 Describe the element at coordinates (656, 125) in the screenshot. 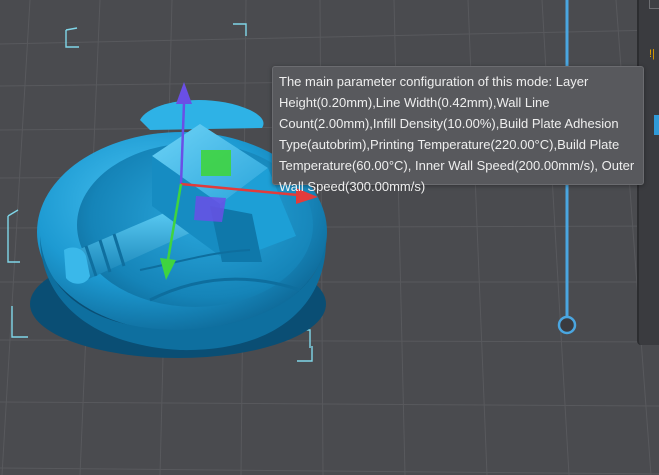

I see `panel-tab-indicator` at that location.